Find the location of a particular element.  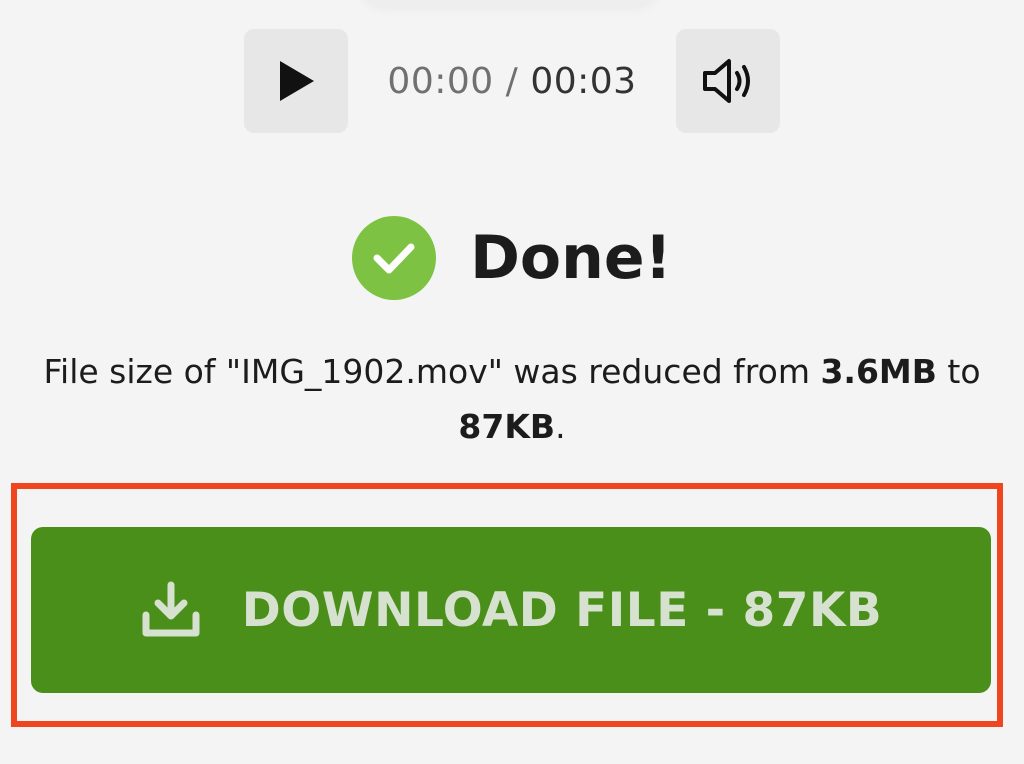

play-icon is located at coordinates (297, 81).